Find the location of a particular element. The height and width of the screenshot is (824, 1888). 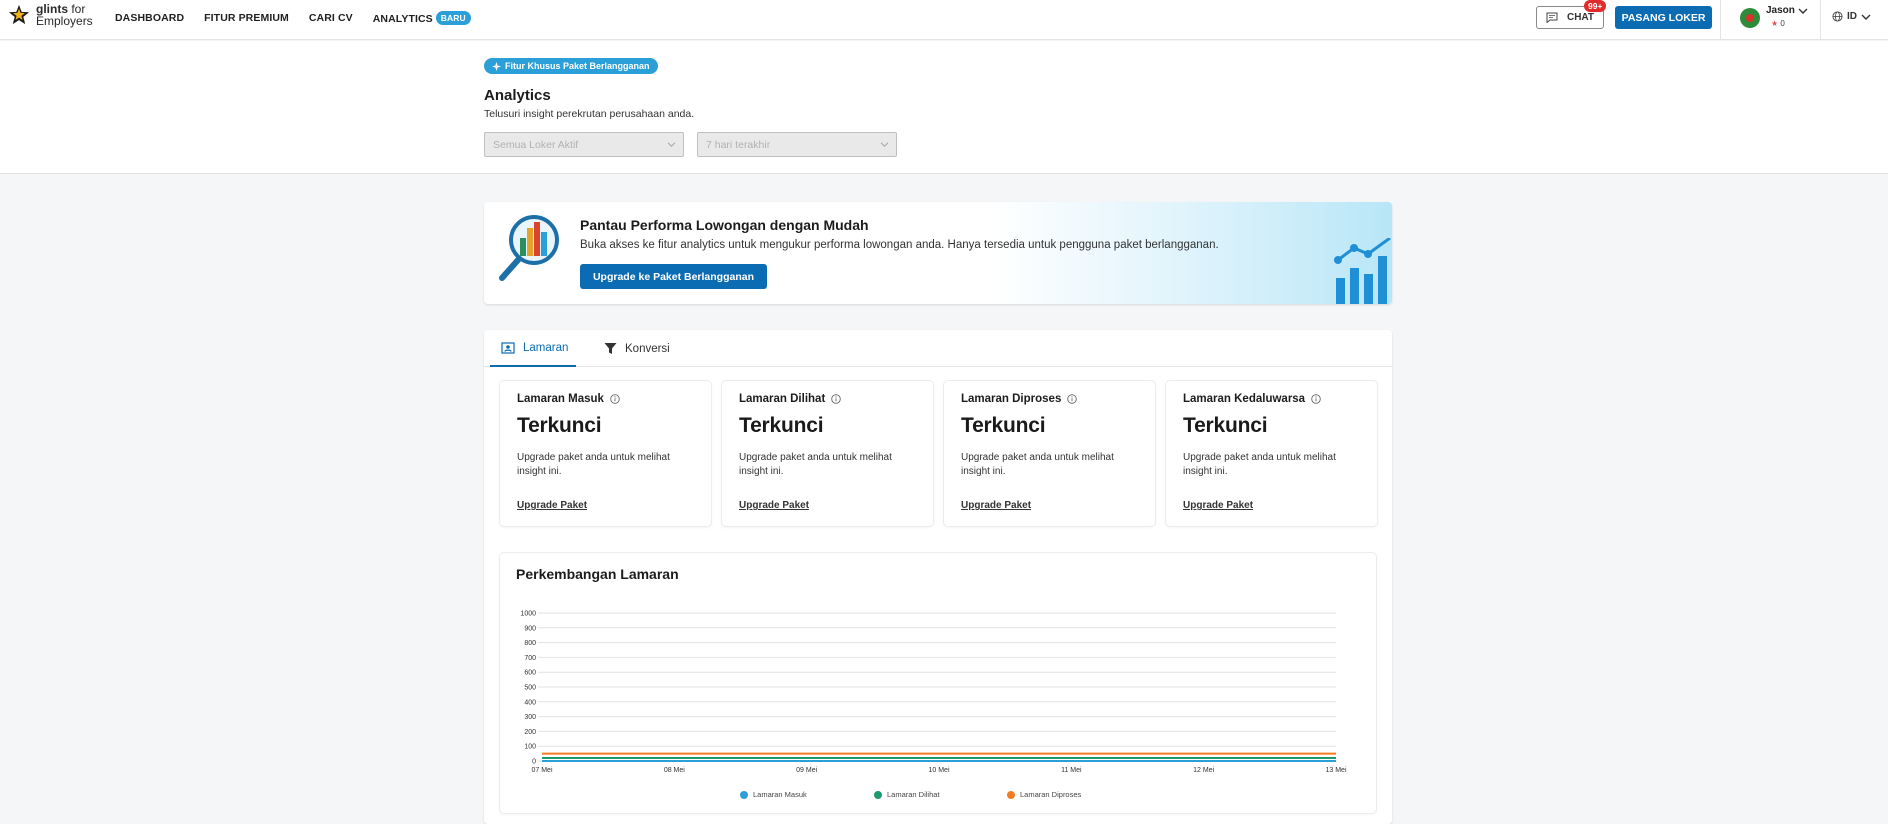

tab-konversi: Konversi is located at coordinates (637, 348).